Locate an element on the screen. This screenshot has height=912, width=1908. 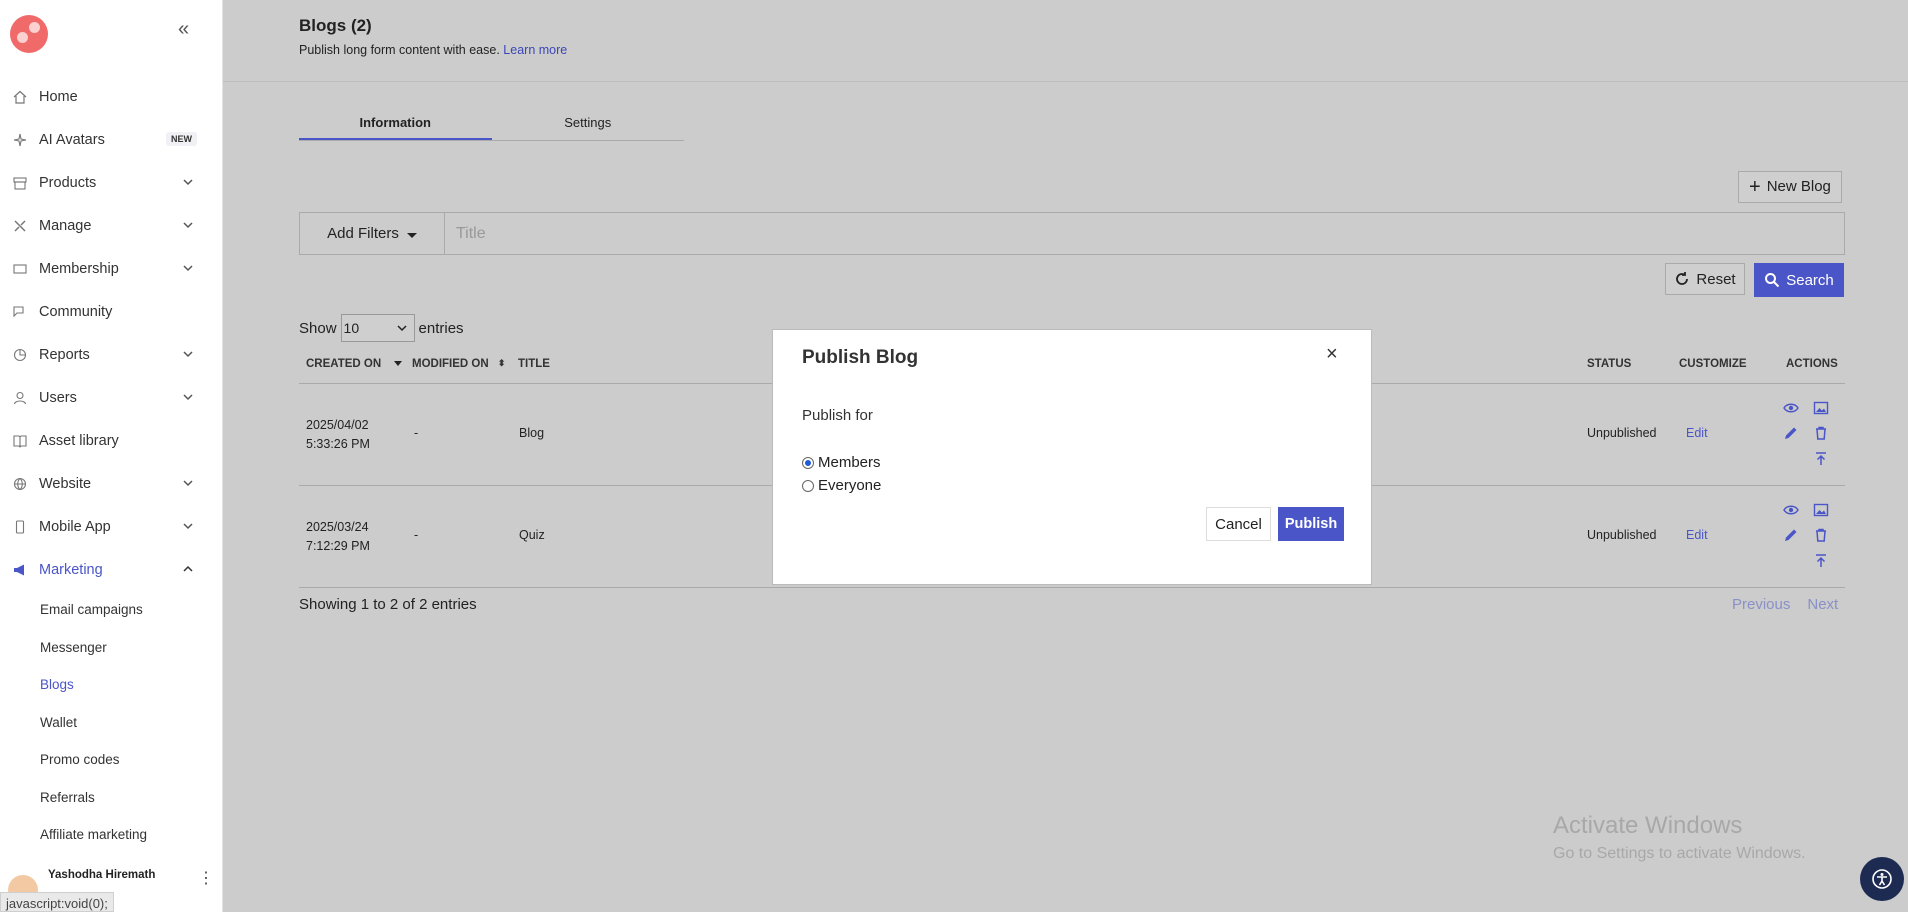
publish-button: Publish is located at coordinates (1311, 524).